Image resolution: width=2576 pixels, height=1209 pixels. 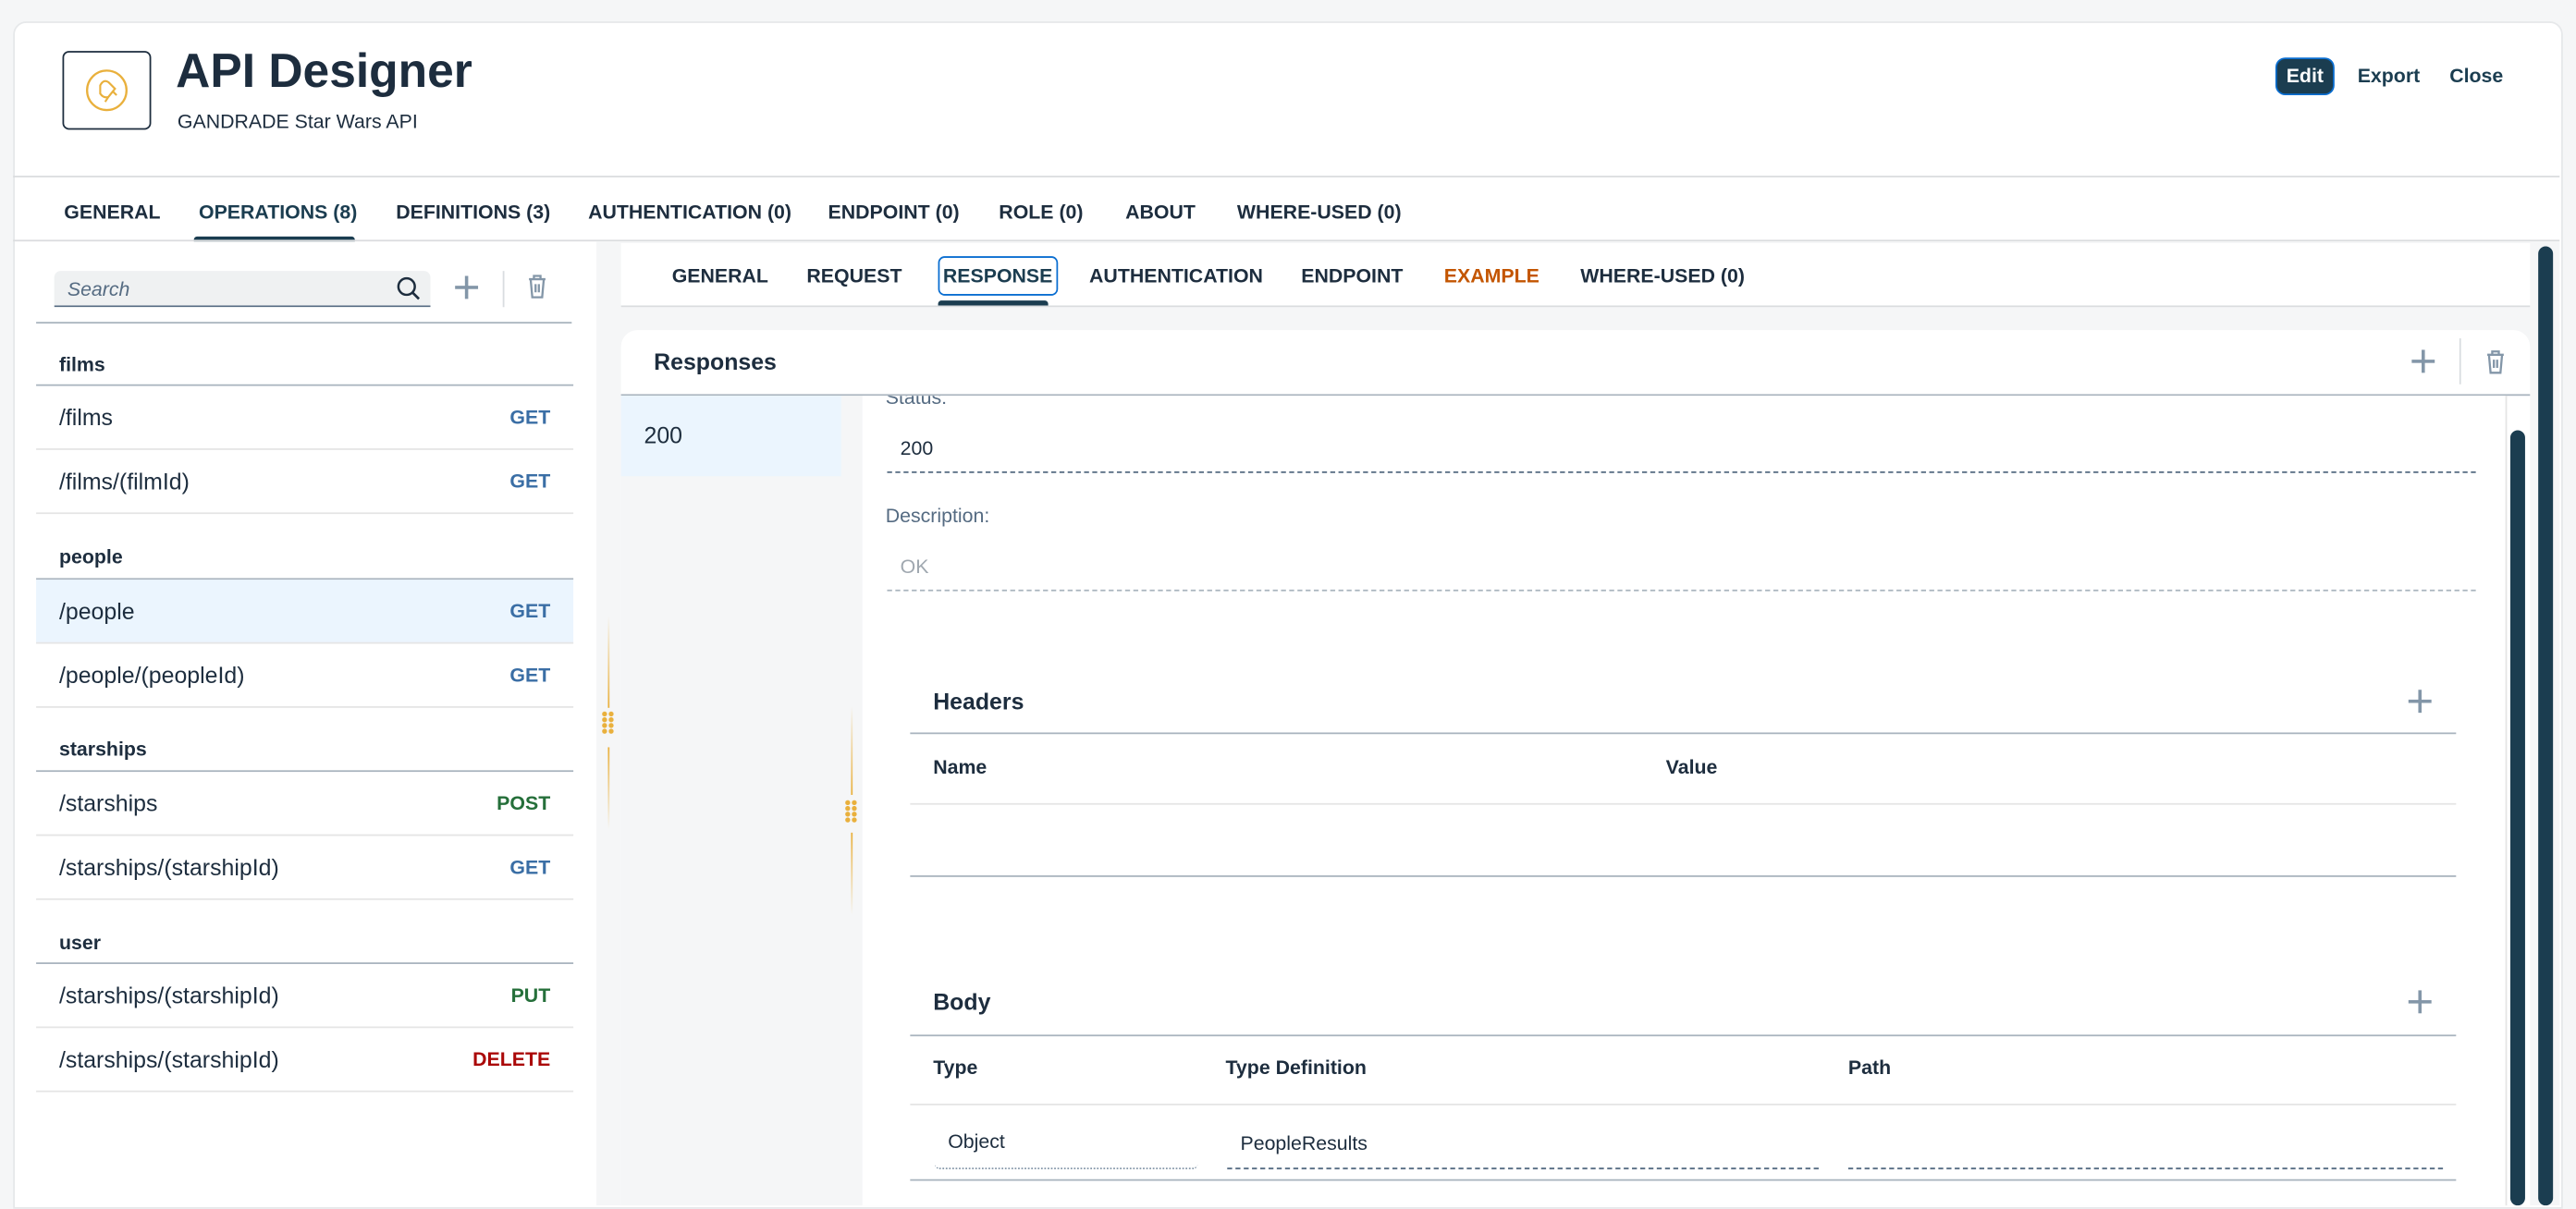 I want to click on group-header: starships, so click(x=102, y=749).